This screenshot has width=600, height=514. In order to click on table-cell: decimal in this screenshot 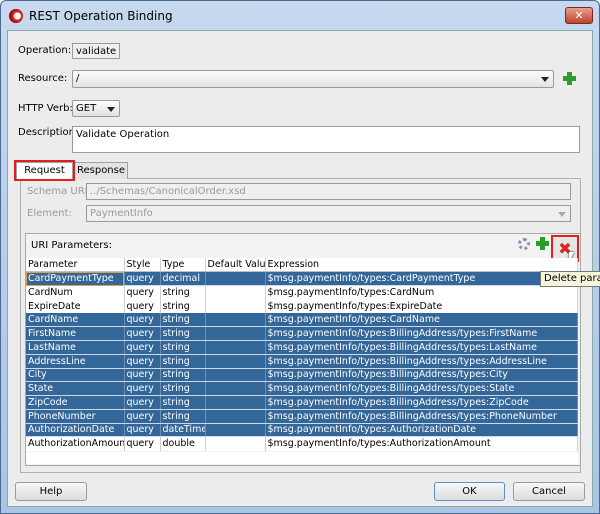, I will do `click(183, 278)`.